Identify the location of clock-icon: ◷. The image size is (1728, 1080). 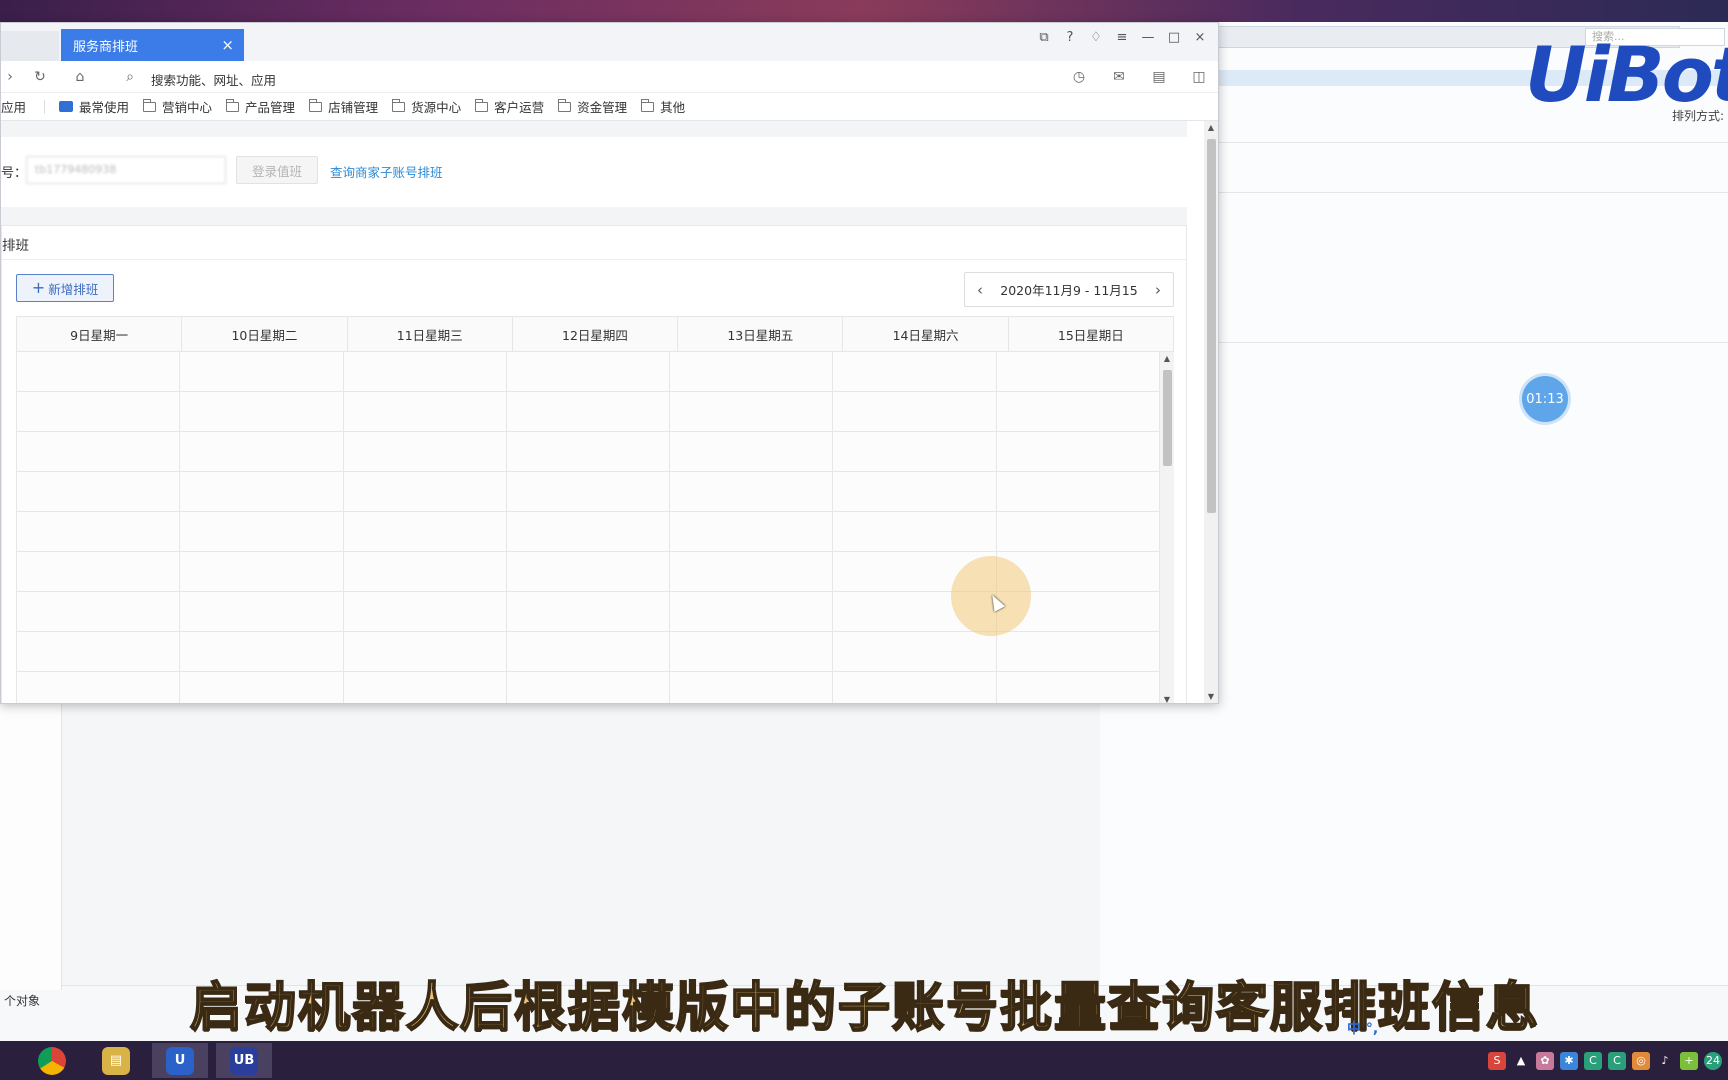
(1079, 77).